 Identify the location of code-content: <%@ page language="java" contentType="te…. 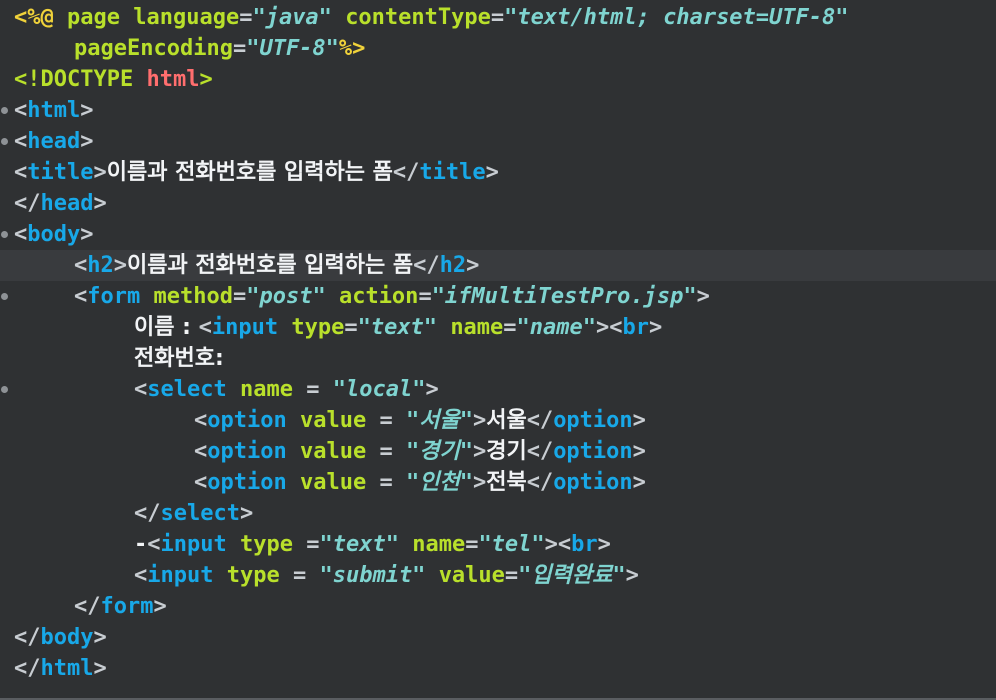
(431, 17).